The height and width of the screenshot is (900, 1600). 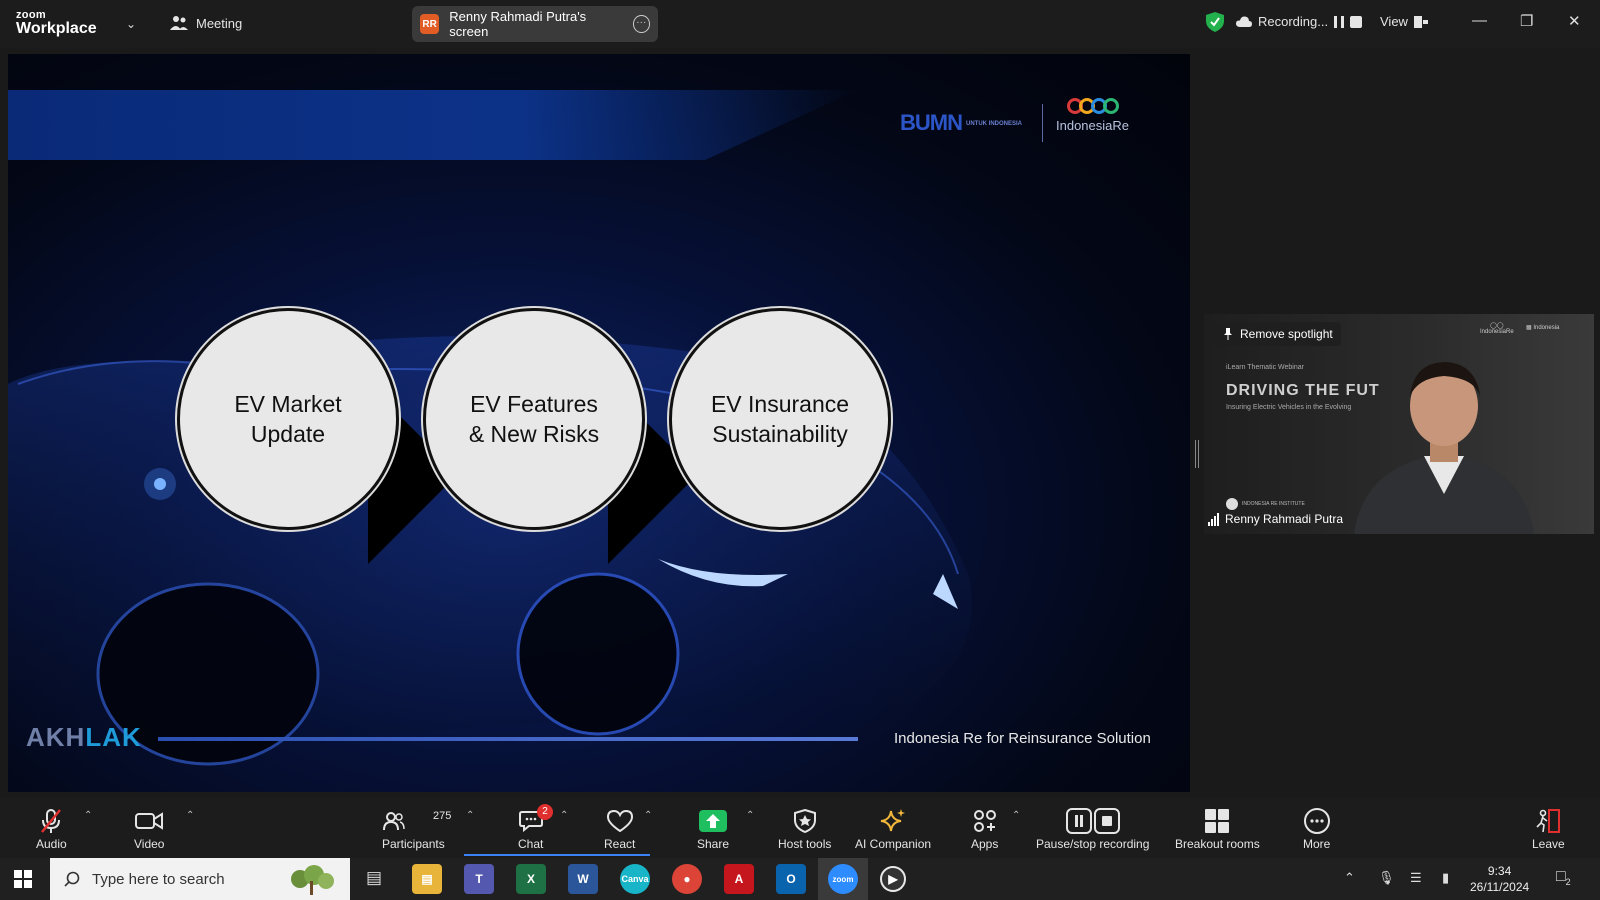 I want to click on pause-stop-recording-label: Pause/stop recording, so click(x=1093, y=844).